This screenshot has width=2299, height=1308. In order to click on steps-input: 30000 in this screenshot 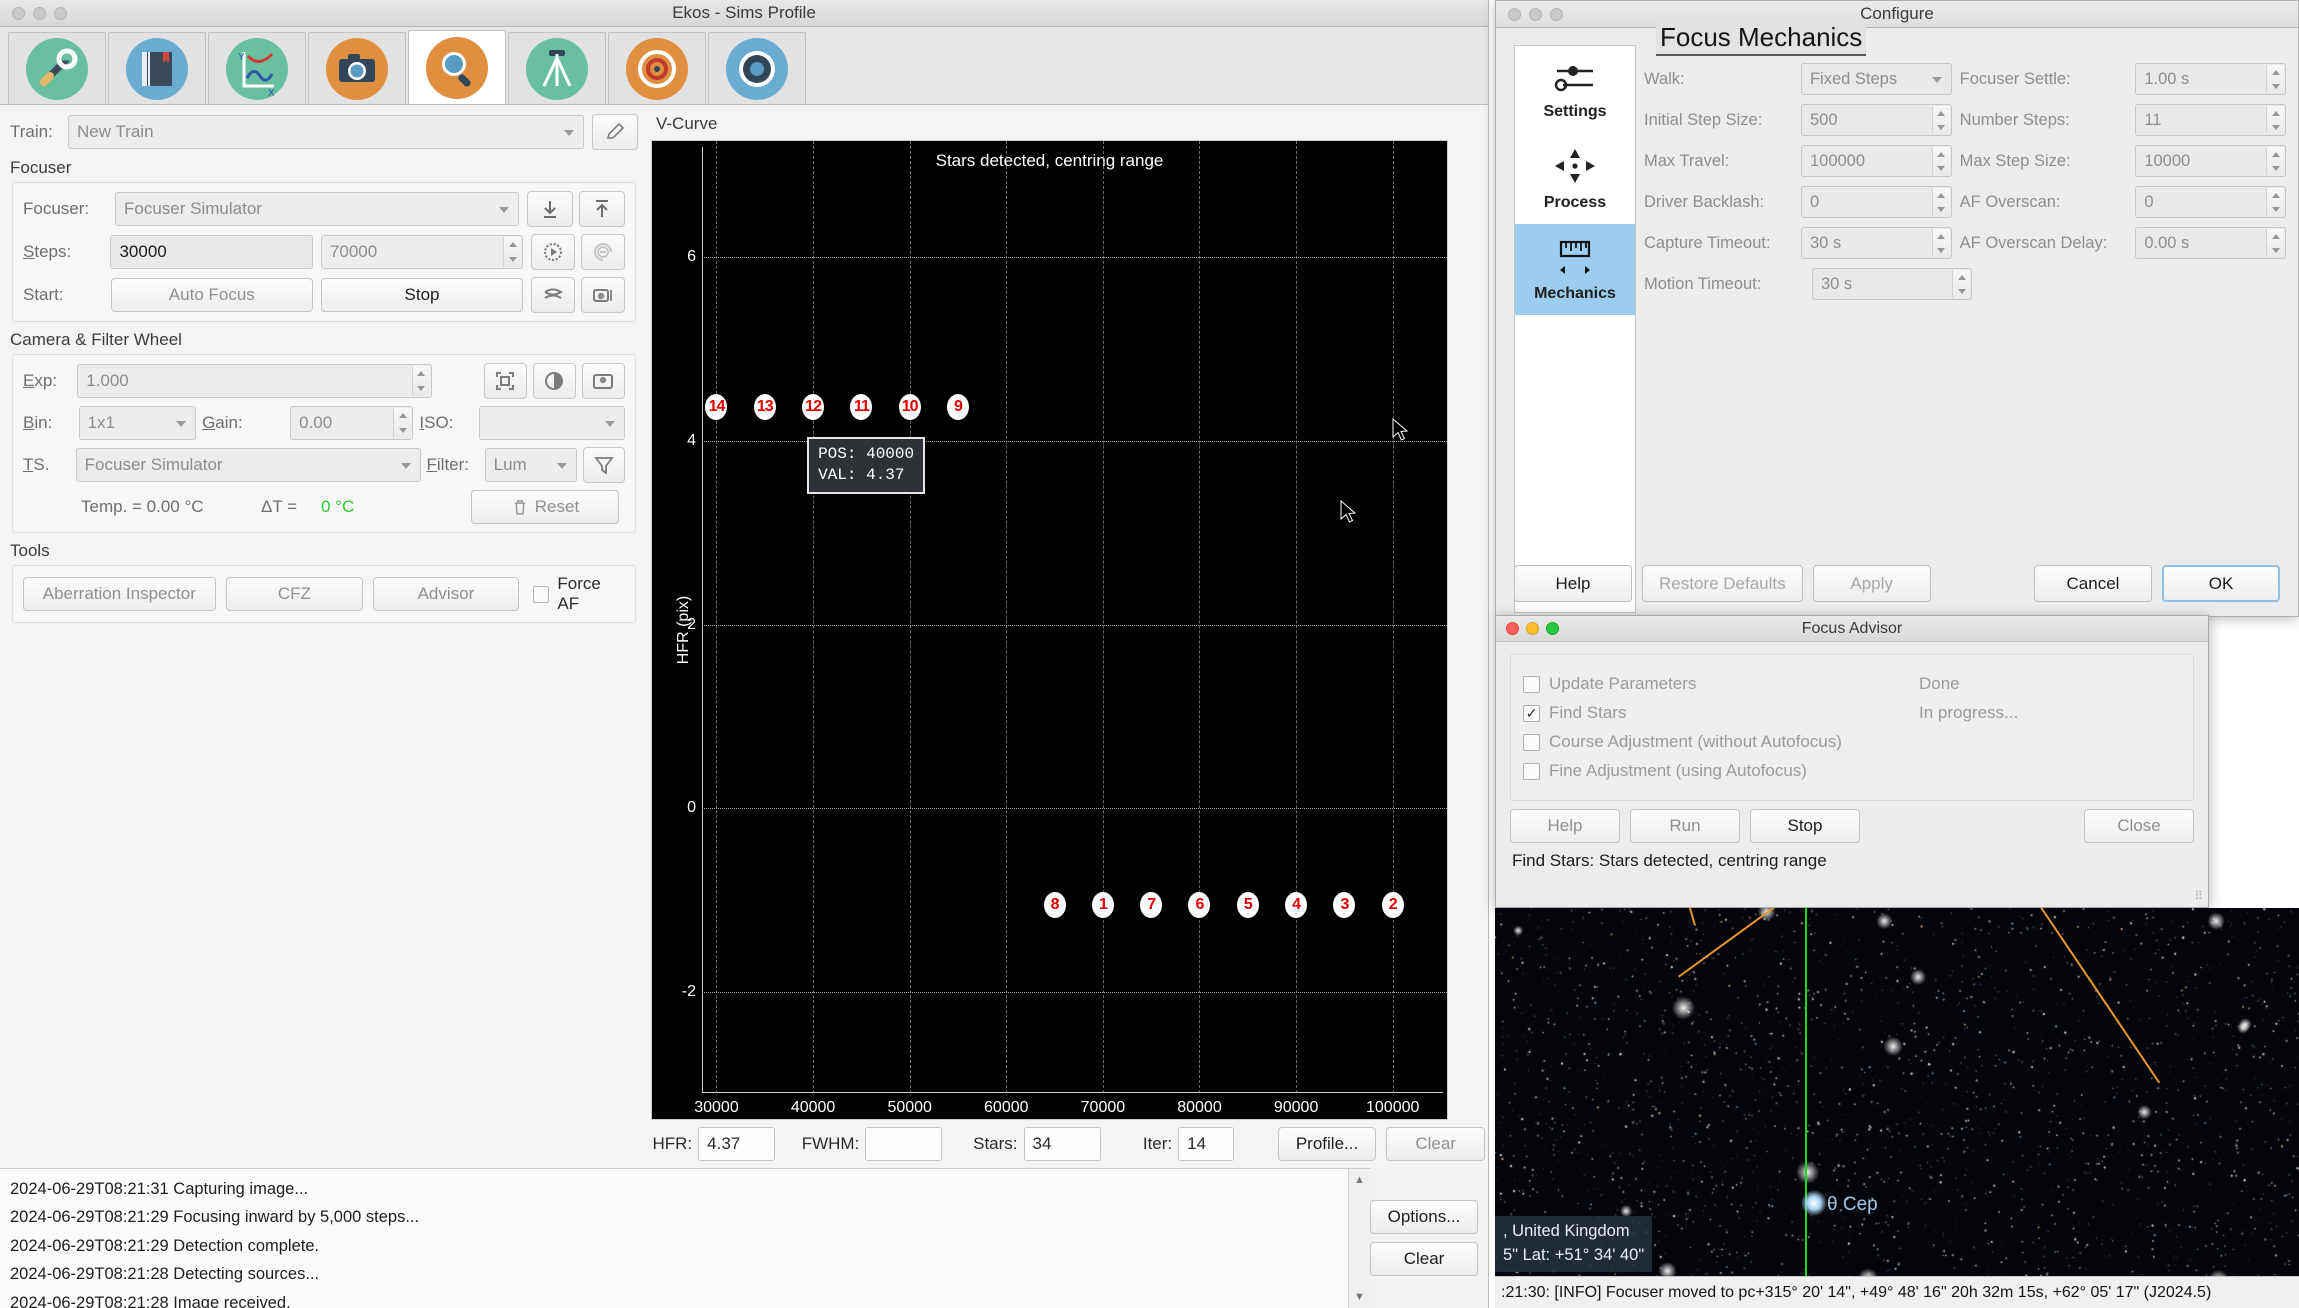, I will do `click(211, 252)`.